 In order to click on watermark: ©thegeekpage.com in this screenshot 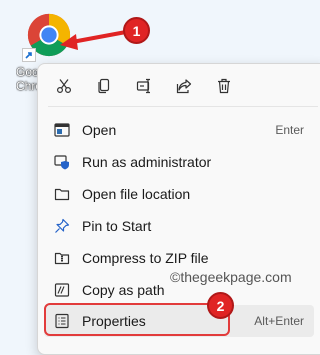, I will do `click(231, 277)`.